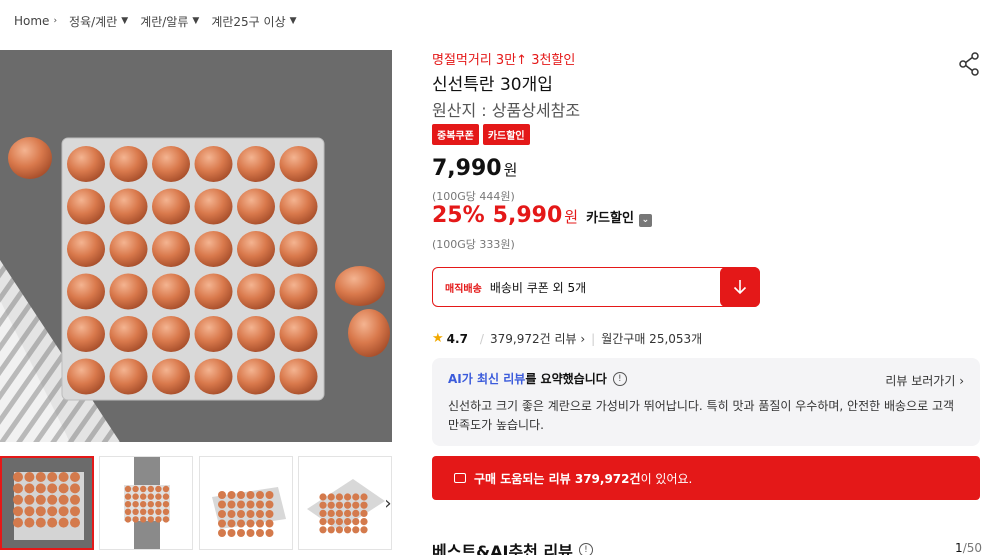 The width and height of the screenshot is (1000, 555). What do you see at coordinates (706, 478) in the screenshot?
I see `helpful-reviews-button: 구매 도움되는 리뷰 379,972건 이 있어요.` at bounding box center [706, 478].